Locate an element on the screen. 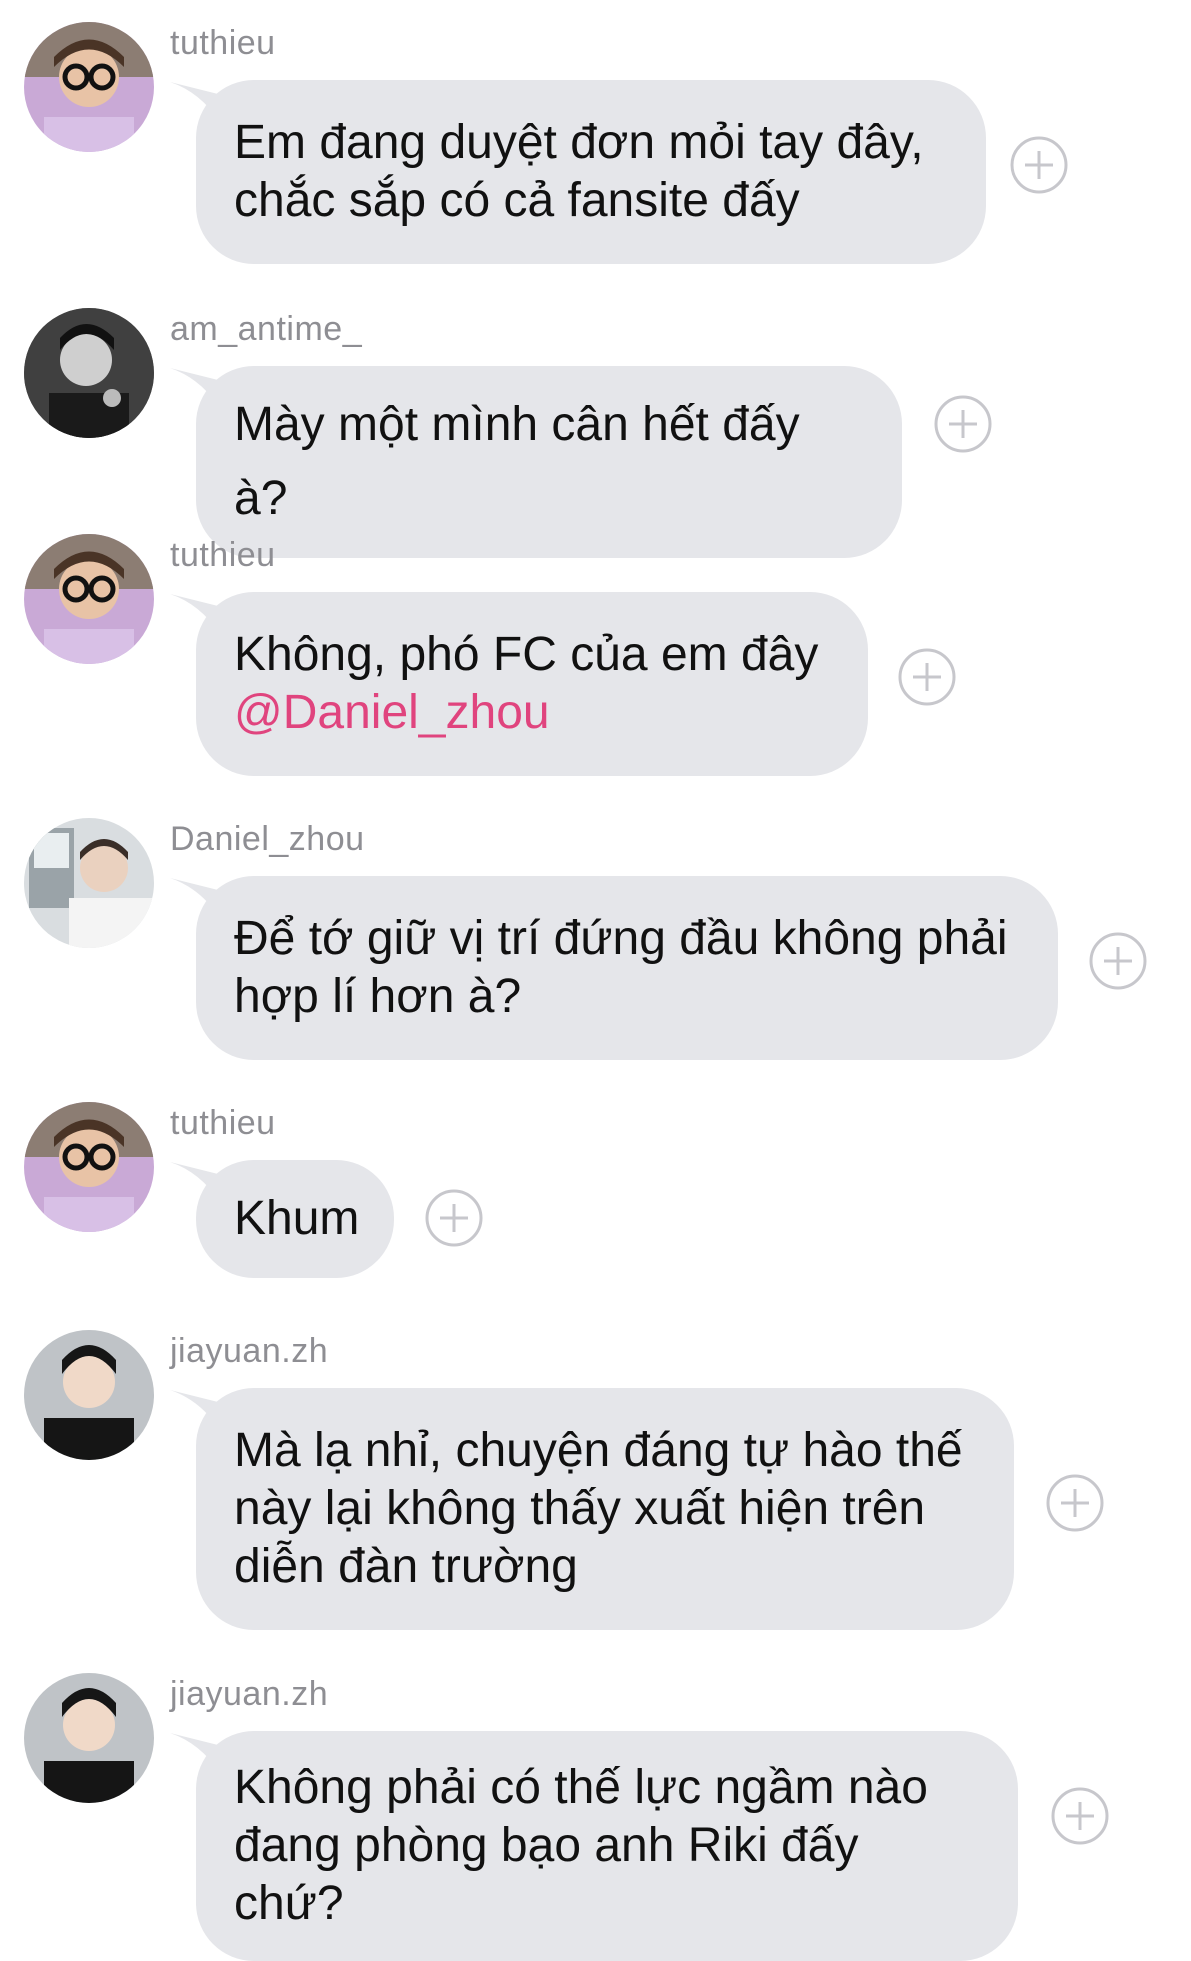 The height and width of the screenshot is (1961, 1191). username: Daniel_zhou is located at coordinates (267, 839).